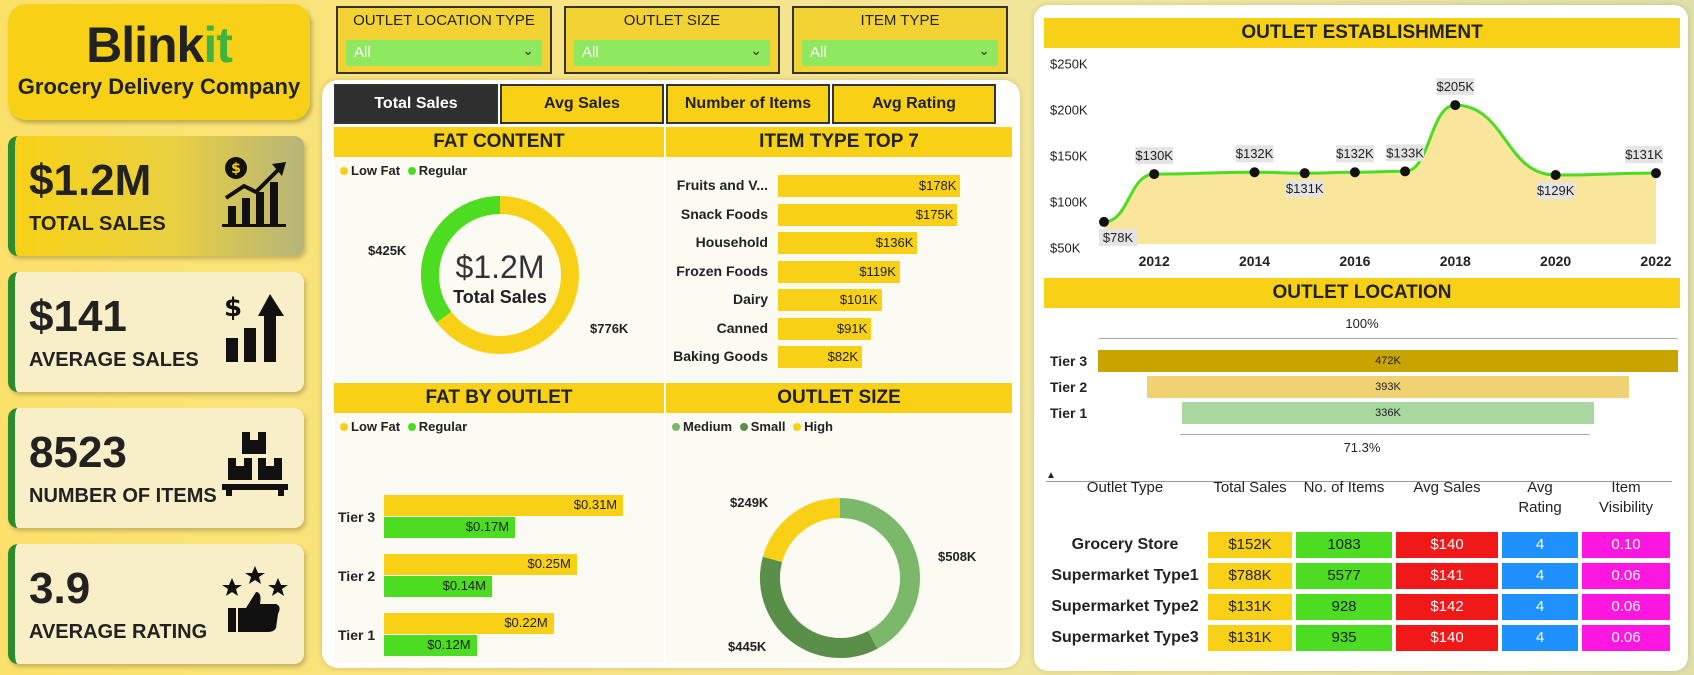 This screenshot has height=675, width=1694. Describe the element at coordinates (1118, 237) in the screenshot. I see `data-label: $78K` at that location.